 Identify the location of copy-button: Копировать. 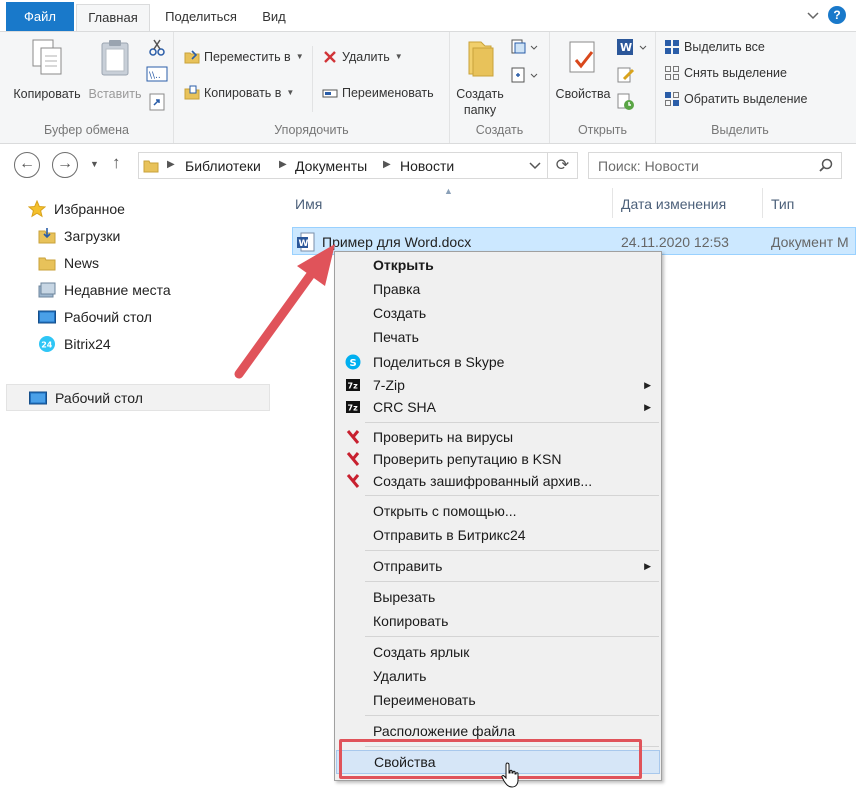
(47, 70).